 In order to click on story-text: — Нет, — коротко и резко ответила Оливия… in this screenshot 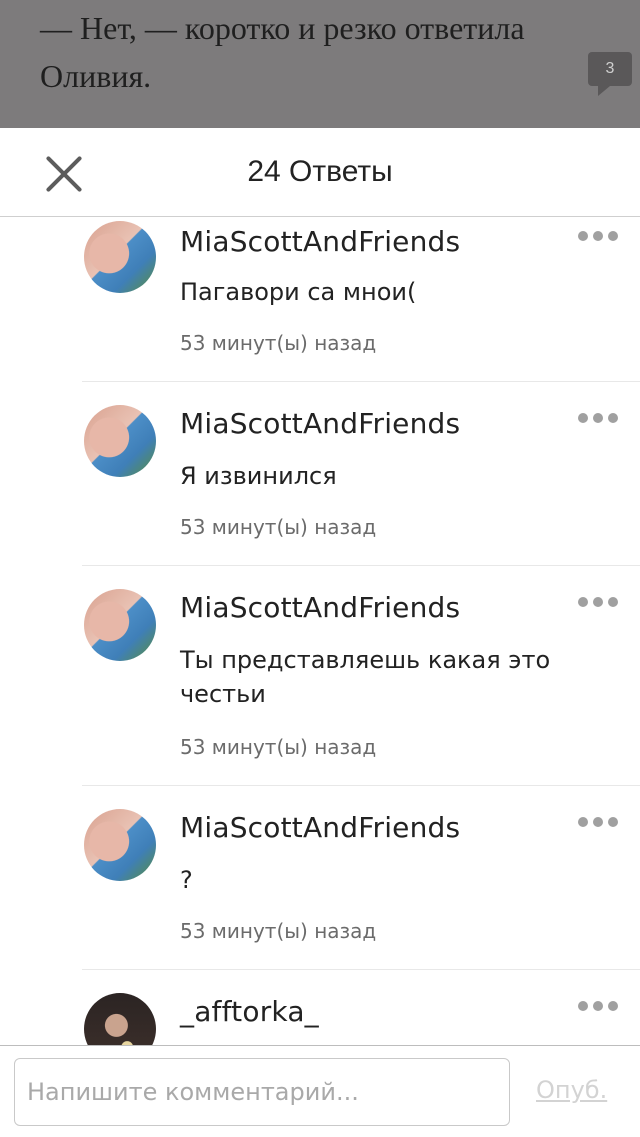, I will do `click(320, 52)`.